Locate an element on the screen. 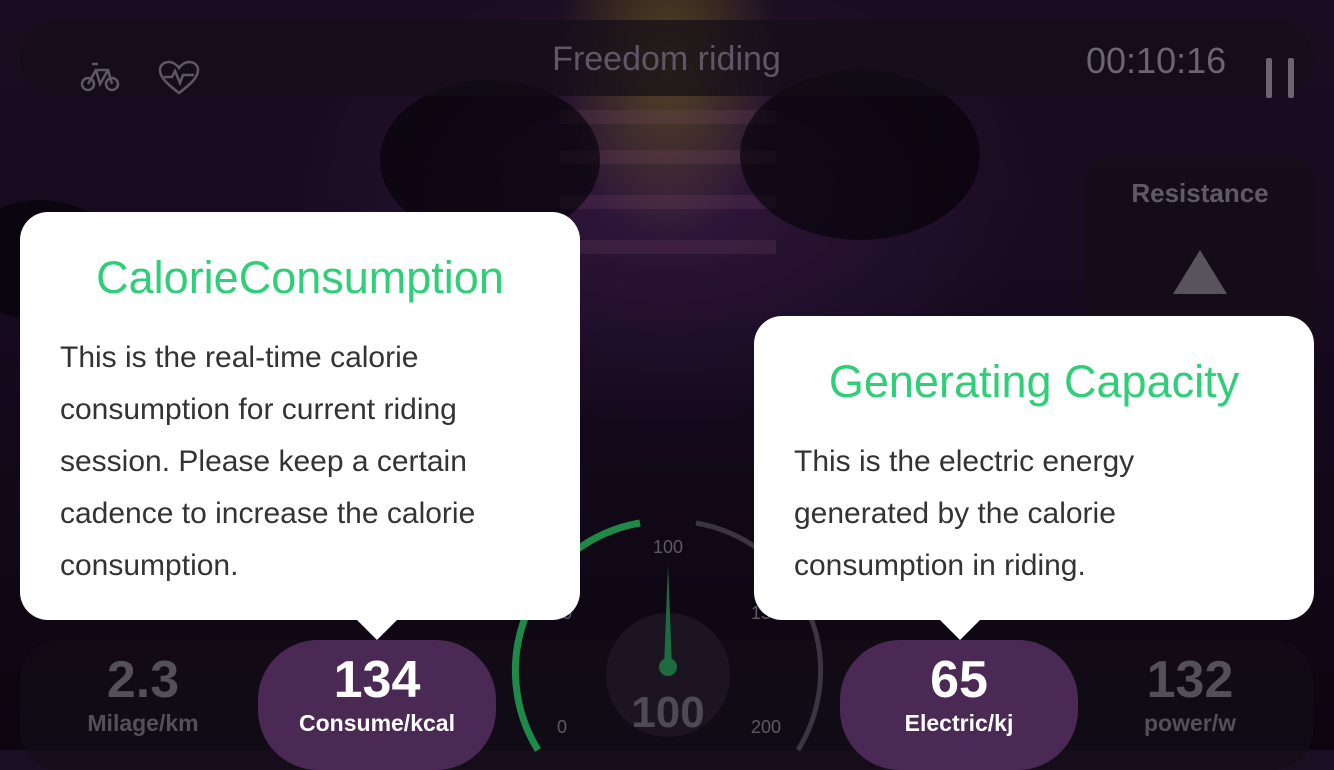  gauge-tick-200: 200 is located at coordinates (766, 727).